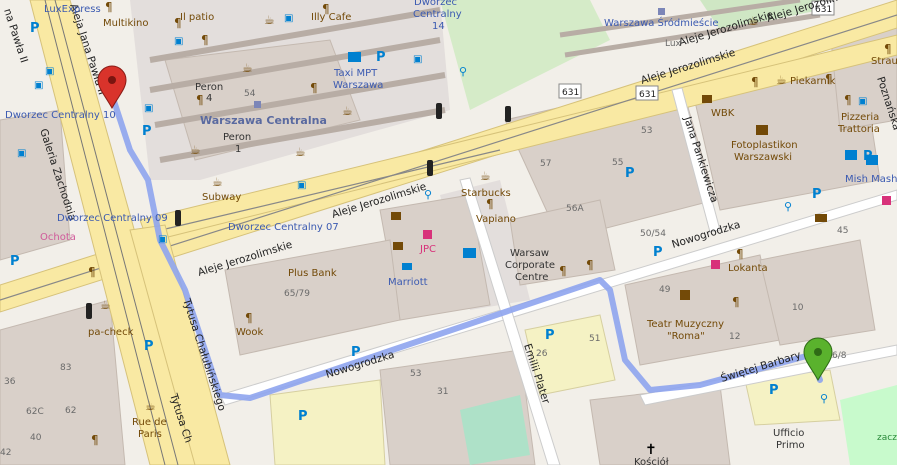  What do you see at coordinates (237, 137) in the screenshot?
I see `peron1-name: Peron` at bounding box center [237, 137].